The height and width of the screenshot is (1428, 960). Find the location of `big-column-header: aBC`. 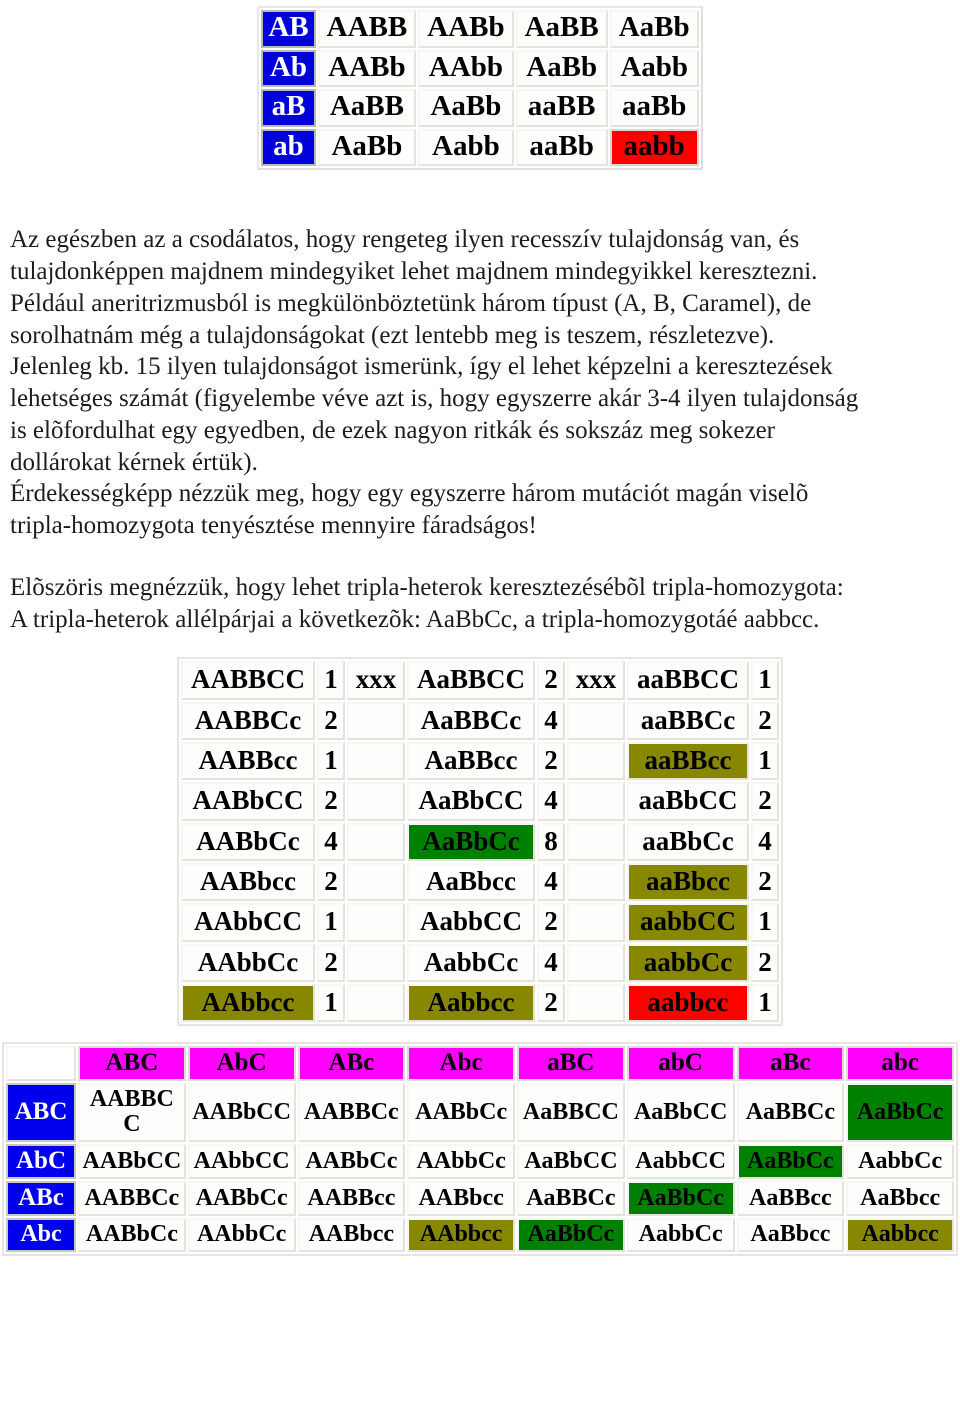

big-column-header: aBC is located at coordinates (571, 1064).